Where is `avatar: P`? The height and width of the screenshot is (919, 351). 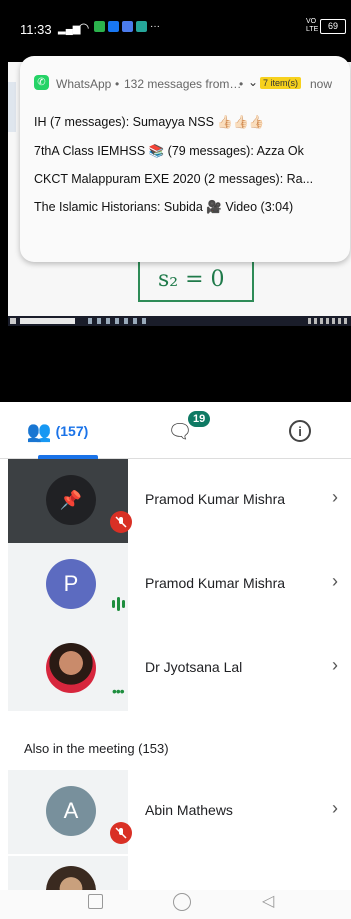
avatar: P is located at coordinates (71, 584).